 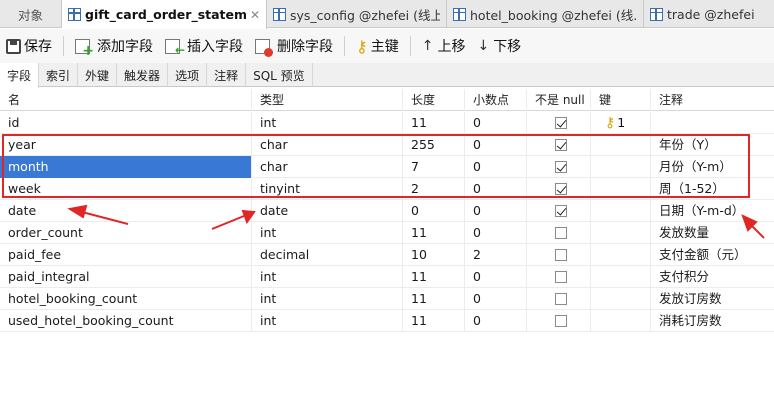 What do you see at coordinates (264, 47) in the screenshot?
I see `delete-field-icon` at bounding box center [264, 47].